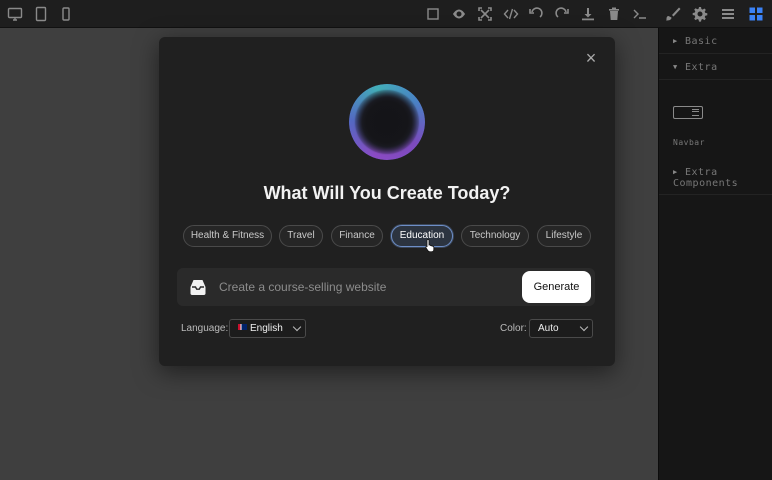 Image resolution: width=772 pixels, height=480 pixels. What do you see at coordinates (227, 236) in the screenshot?
I see `chip-health-fitness: Health & Fitness` at bounding box center [227, 236].